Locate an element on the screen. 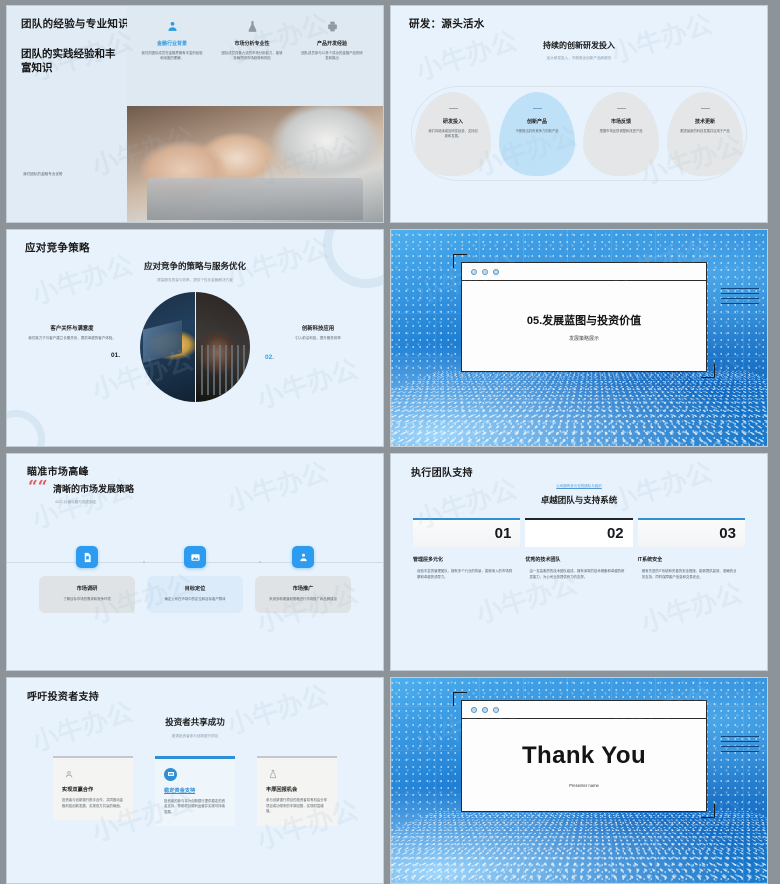  slide7-card-2-body: 参与创新银行项目的投资者将有机会分享项目成功带来的丰厚回报，实现财富增值。 is located at coordinates (297, 806).